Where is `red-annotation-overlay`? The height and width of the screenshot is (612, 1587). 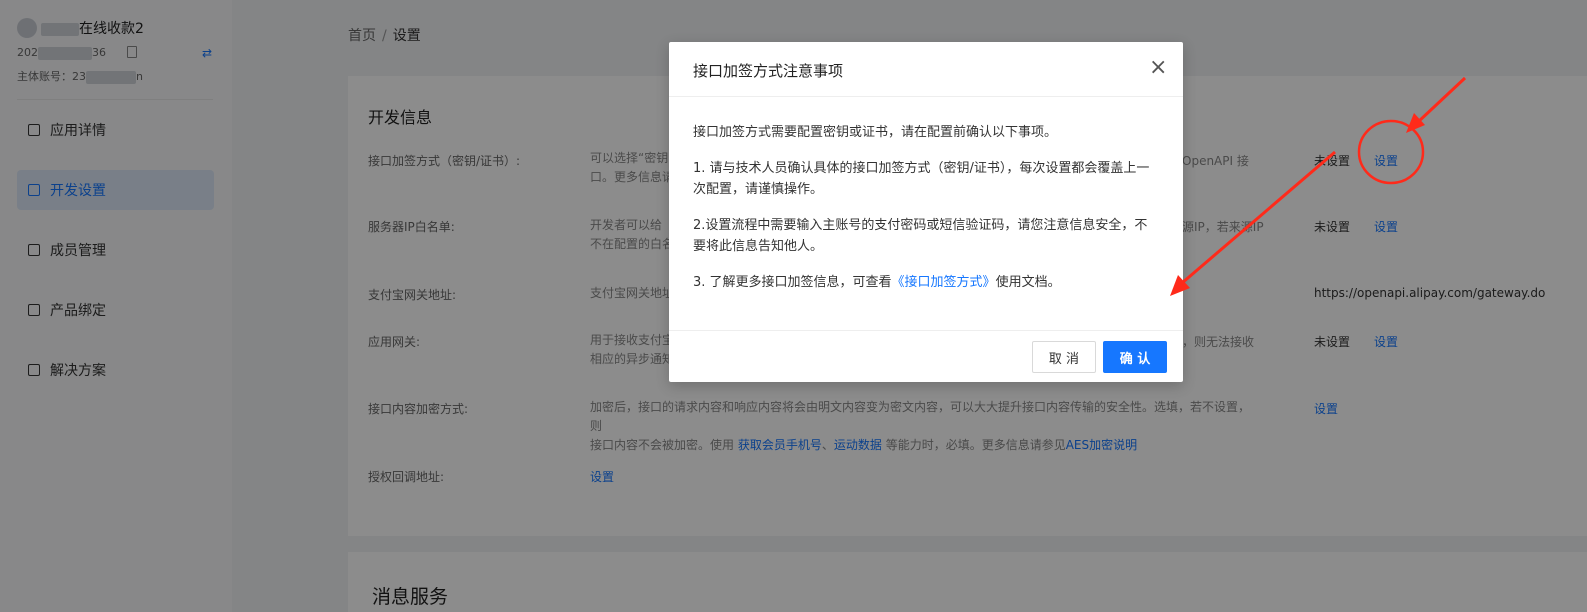
red-annotation-overlay is located at coordinates (1318, 186).